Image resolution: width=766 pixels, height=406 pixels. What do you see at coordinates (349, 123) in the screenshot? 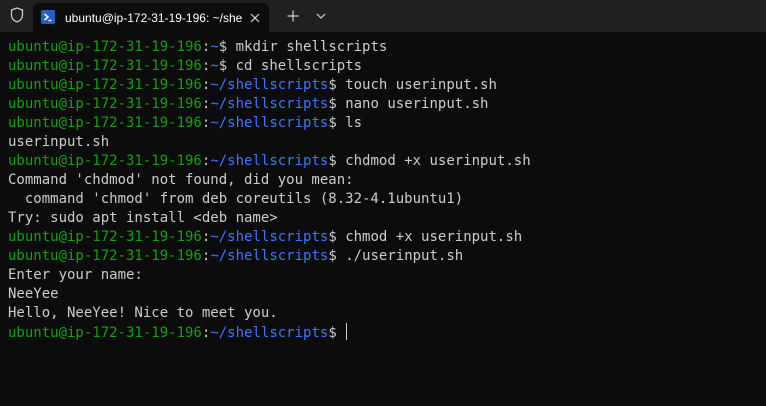
I see `command-text: ls` at bounding box center [349, 123].